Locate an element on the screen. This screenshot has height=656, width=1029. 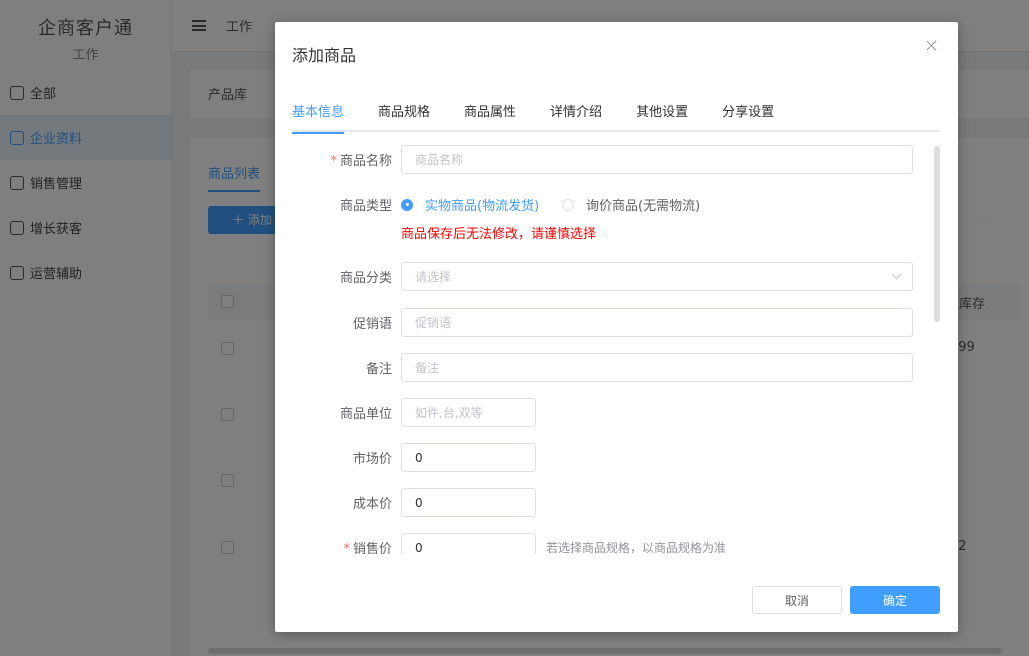
cancel-button: 取消 is located at coordinates (797, 600).